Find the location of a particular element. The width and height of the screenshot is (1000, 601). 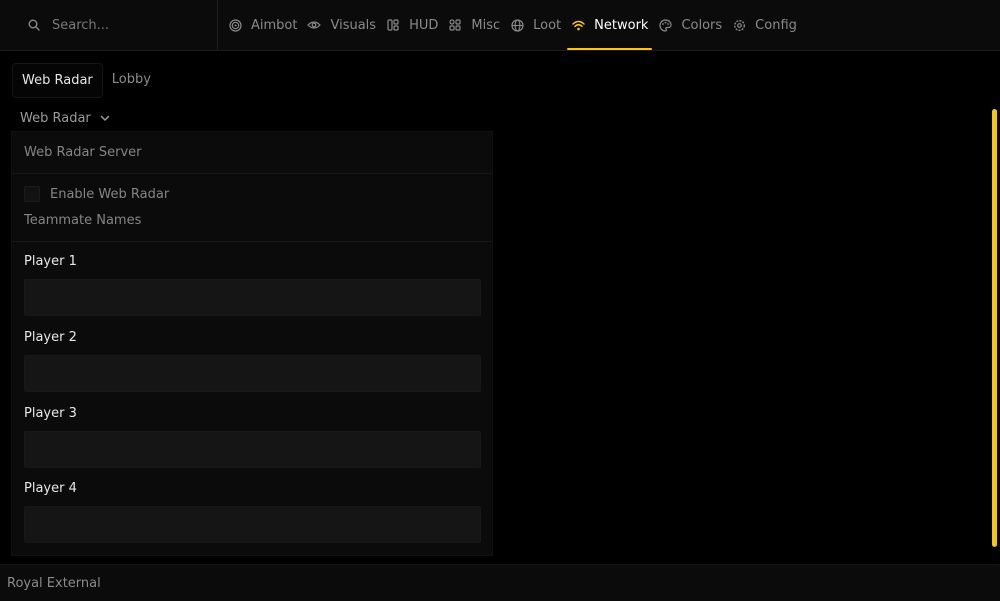

divider is located at coordinates (252, 241).